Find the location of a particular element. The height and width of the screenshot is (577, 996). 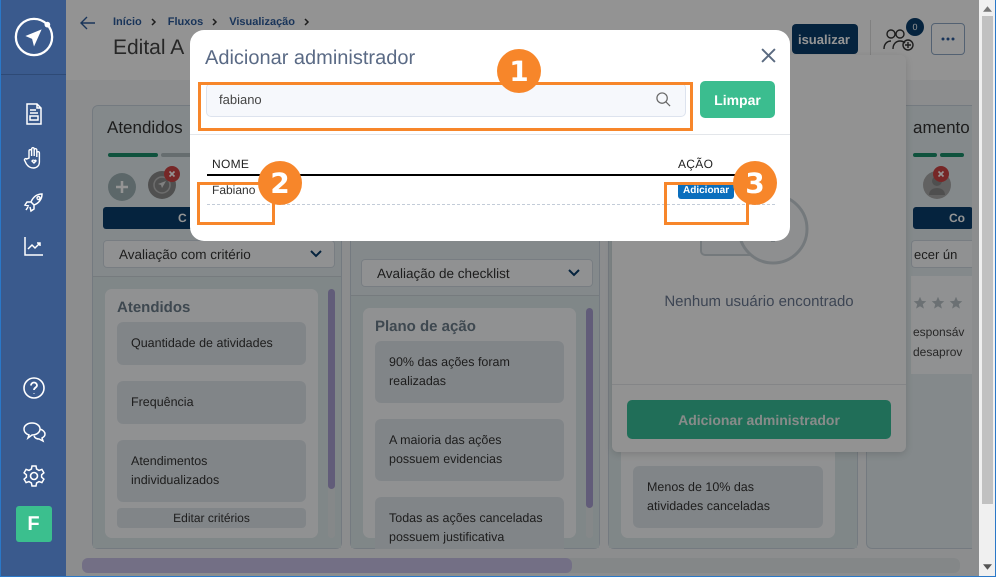

stage-button: Co is located at coordinates (942, 218).